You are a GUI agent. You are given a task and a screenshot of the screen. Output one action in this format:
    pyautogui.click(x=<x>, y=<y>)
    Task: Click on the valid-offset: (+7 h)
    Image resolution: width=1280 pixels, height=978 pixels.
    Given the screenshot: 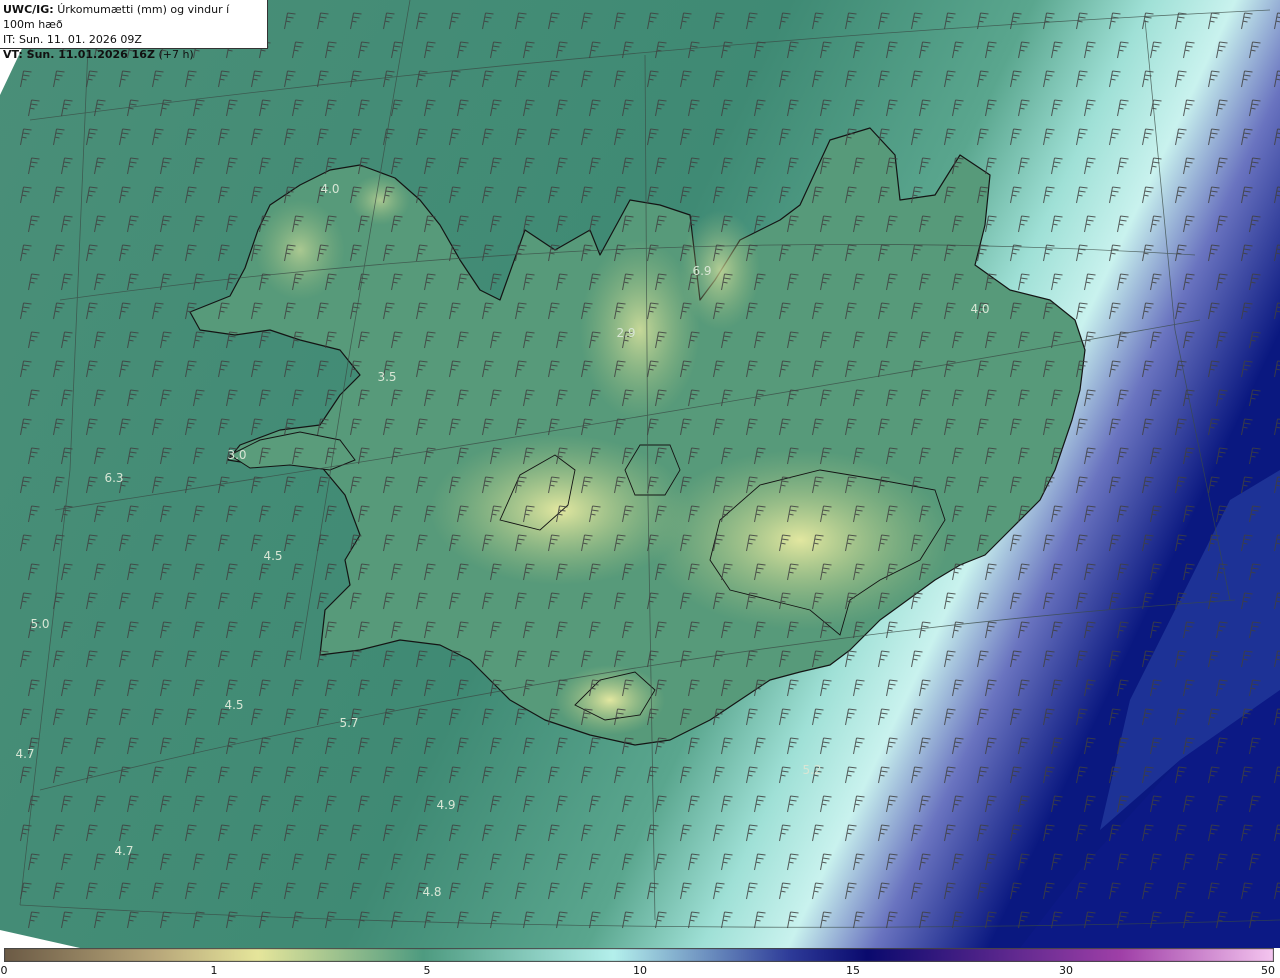 What is the action you would take?
    pyautogui.click(x=176, y=54)
    